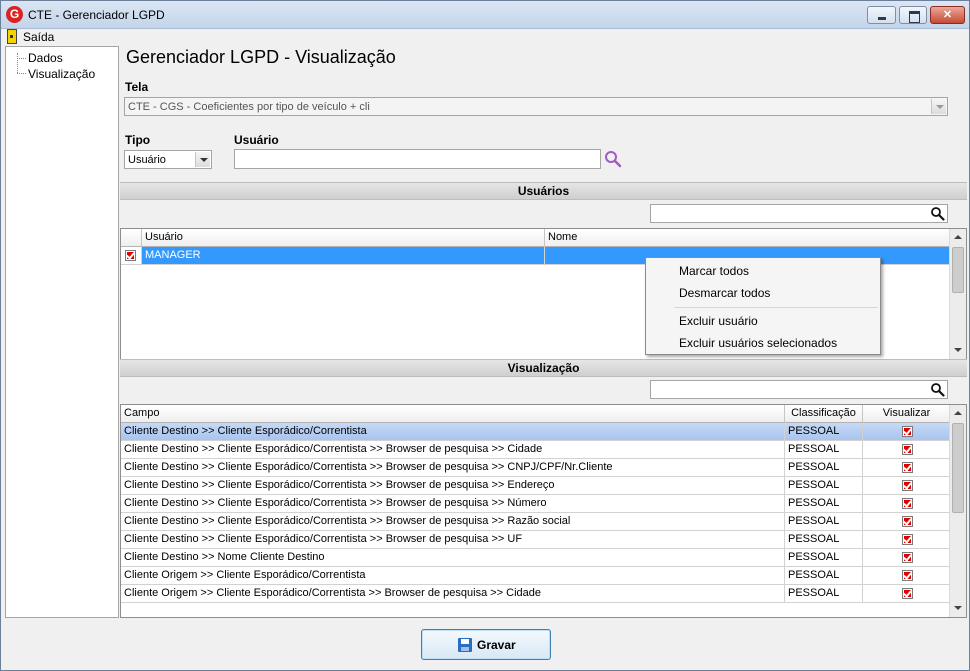 The height and width of the screenshot is (671, 970). Describe the element at coordinates (543, 191) in the screenshot. I see `users-section-header: Usuários` at that location.